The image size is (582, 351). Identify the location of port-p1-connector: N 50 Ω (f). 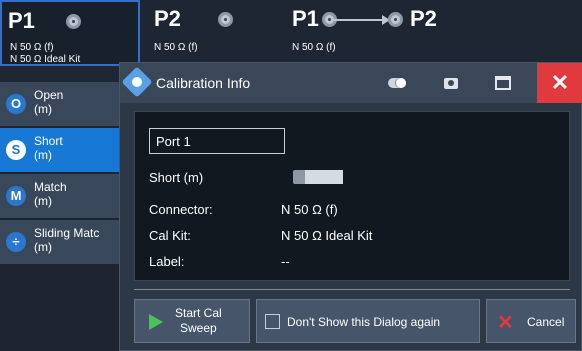
(32, 47).